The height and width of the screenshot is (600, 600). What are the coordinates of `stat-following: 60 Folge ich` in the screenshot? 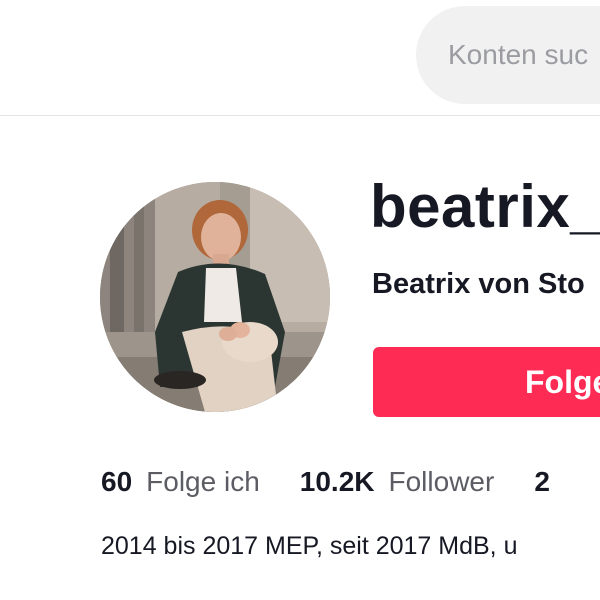 It's located at (180, 482).